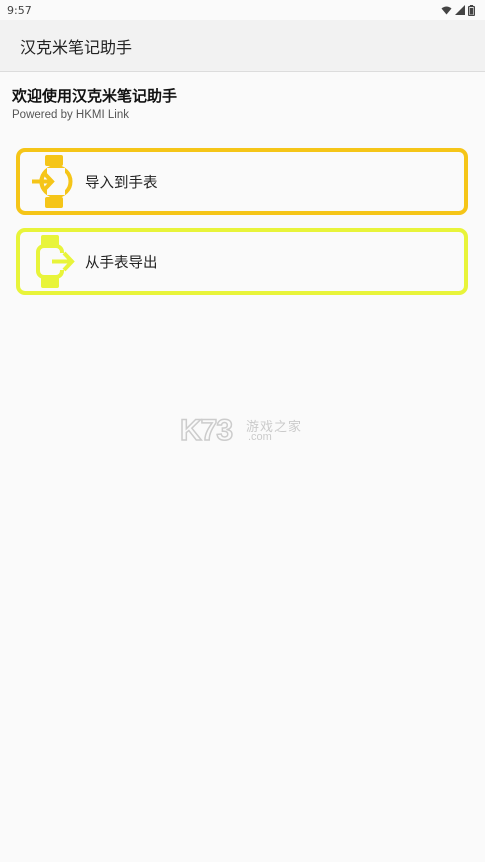  I want to click on app-bar: 汉克米笔记助手, so click(242, 46).